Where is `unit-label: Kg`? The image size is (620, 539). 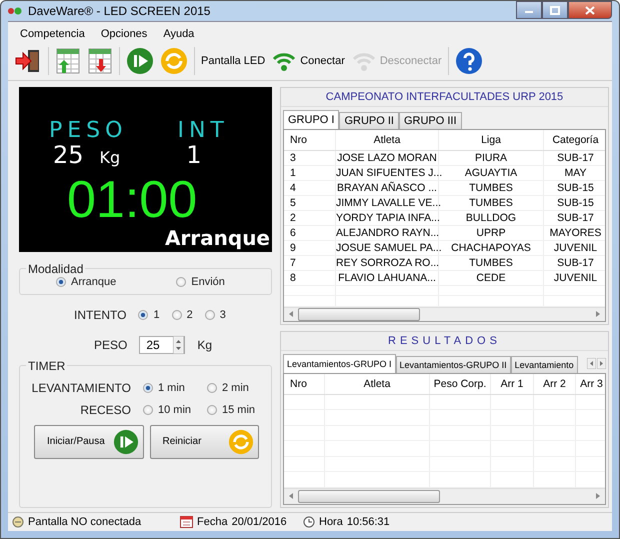
unit-label: Kg is located at coordinates (204, 345).